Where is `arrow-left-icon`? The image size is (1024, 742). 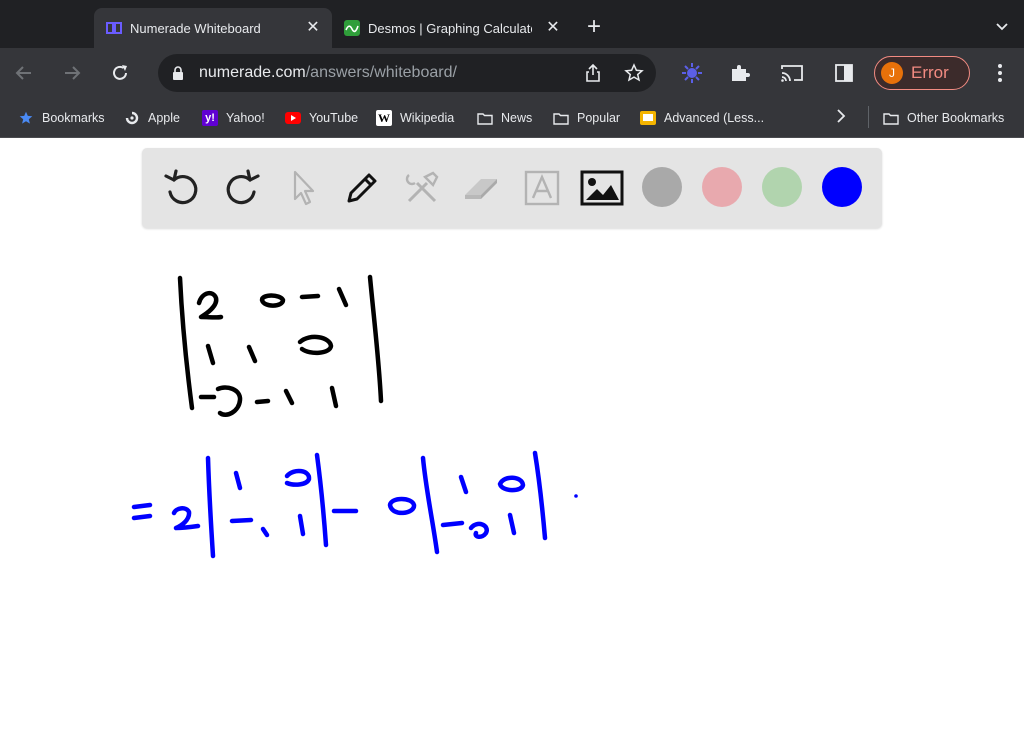 arrow-left-icon is located at coordinates (23, 73).